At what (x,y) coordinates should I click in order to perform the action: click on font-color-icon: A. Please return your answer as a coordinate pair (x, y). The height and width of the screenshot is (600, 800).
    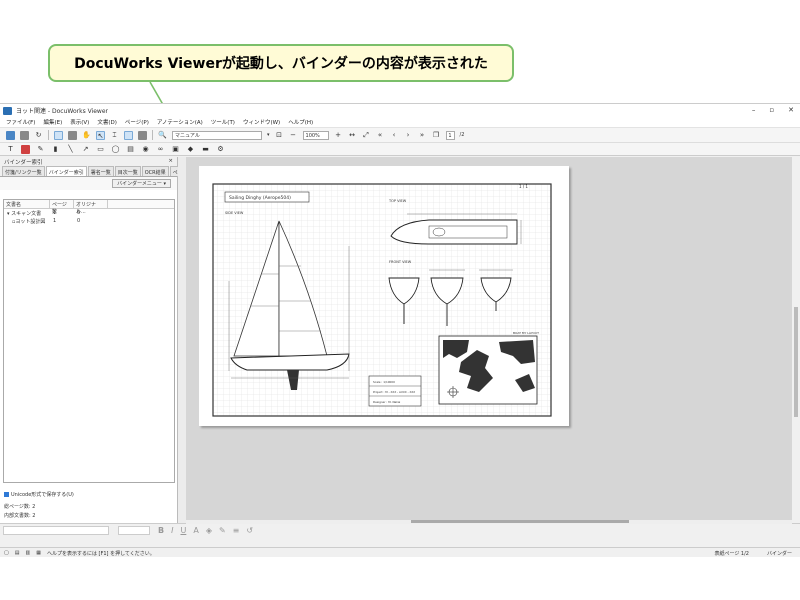
    Looking at the image, I should click on (195, 530).